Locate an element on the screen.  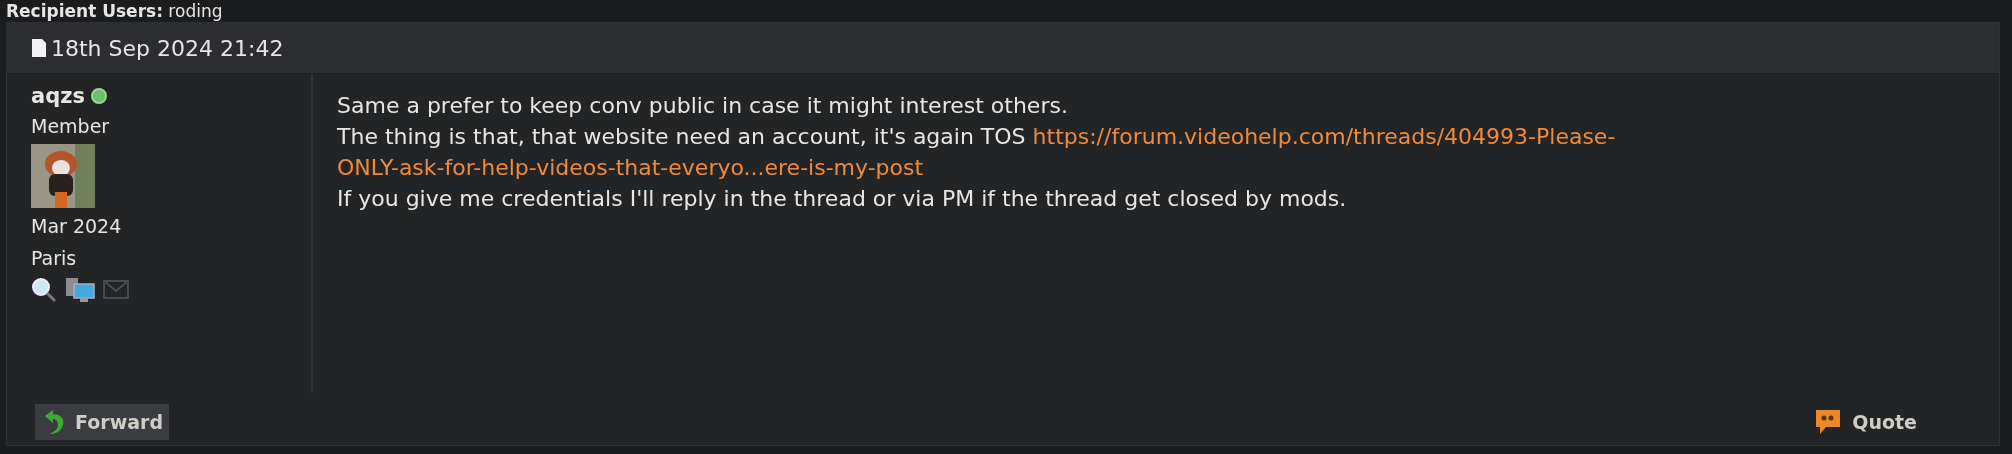
post-date: 18th Sep 2024 21:42 is located at coordinates (167, 48).